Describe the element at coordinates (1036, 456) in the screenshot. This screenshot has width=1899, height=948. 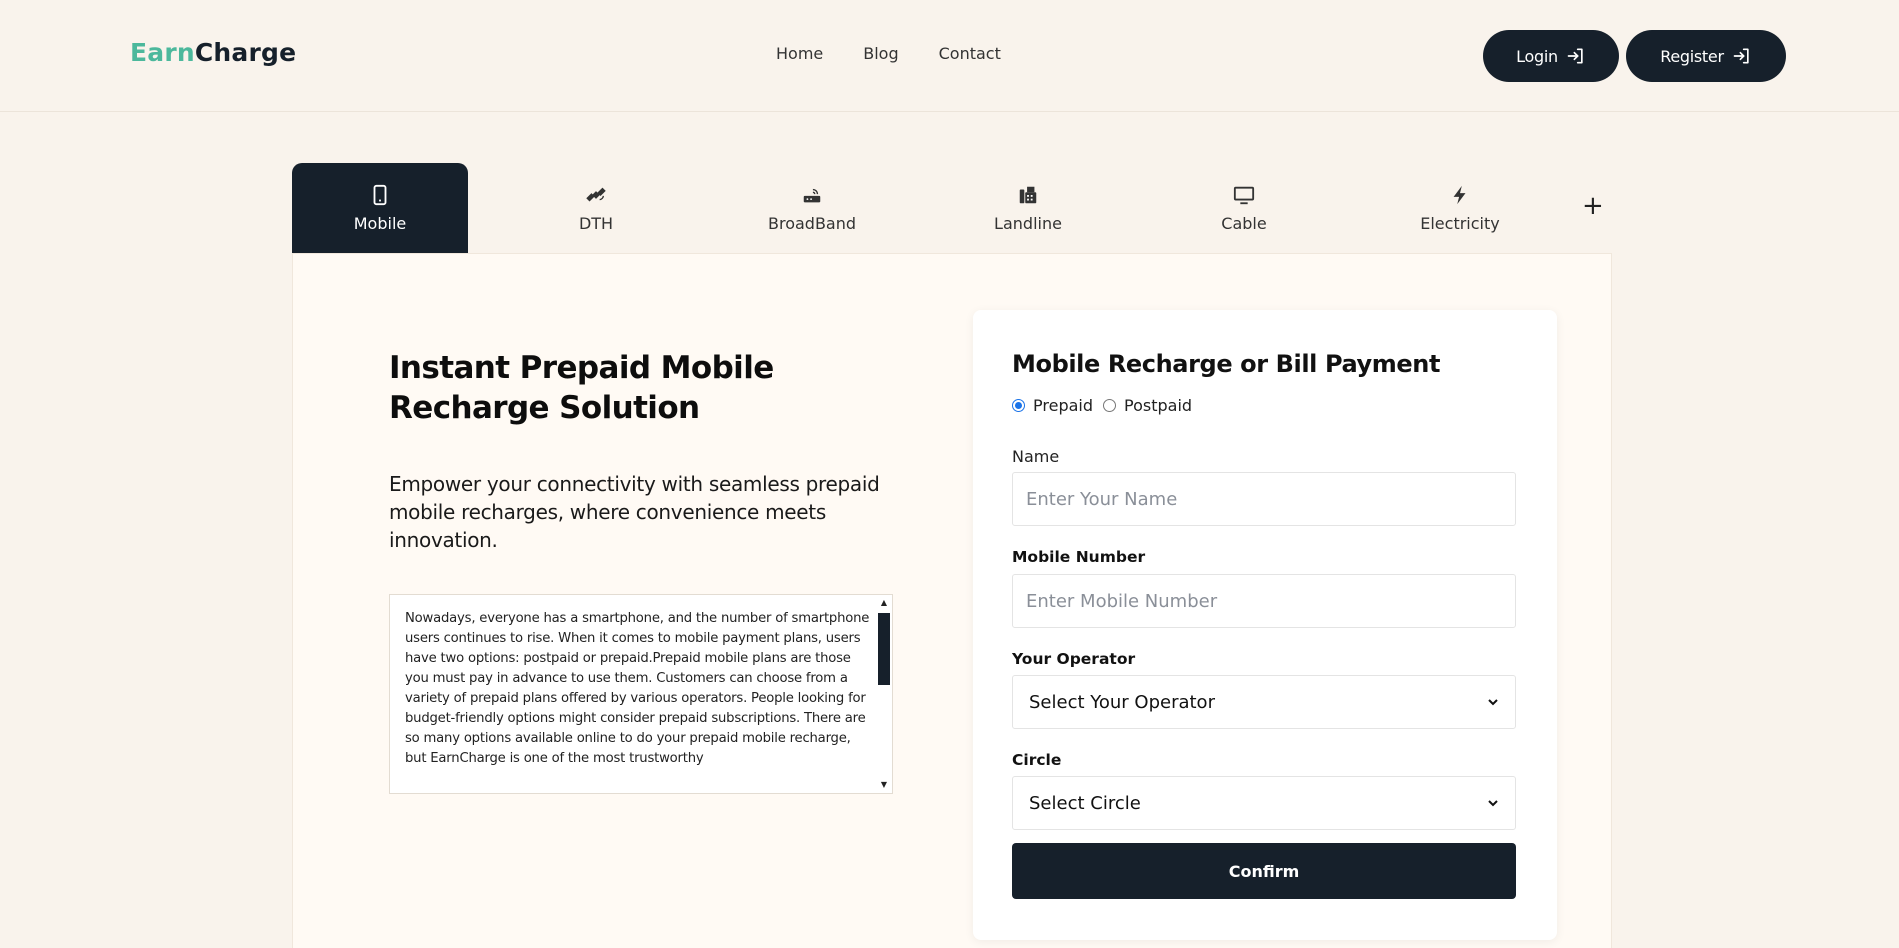
I see `name-label: Name` at that location.